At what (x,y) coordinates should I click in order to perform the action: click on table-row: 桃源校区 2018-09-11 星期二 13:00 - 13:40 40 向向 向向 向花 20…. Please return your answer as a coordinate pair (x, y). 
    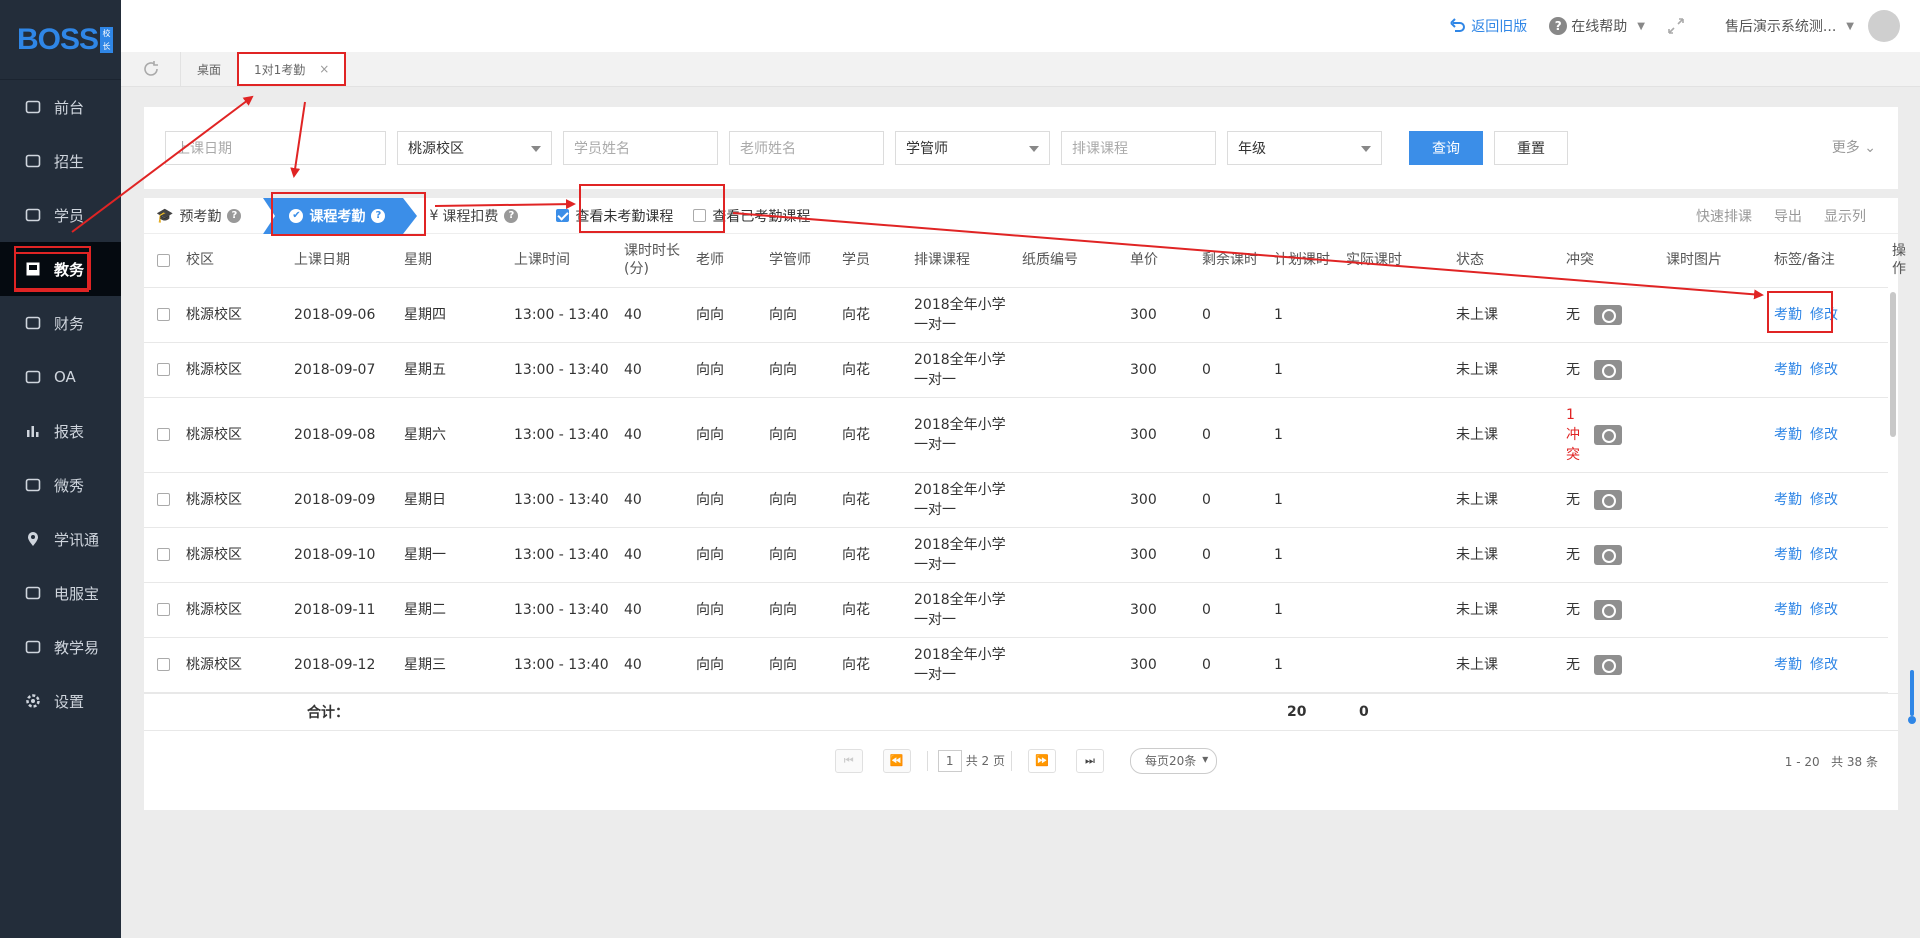
    Looking at the image, I should click on (1016, 610).